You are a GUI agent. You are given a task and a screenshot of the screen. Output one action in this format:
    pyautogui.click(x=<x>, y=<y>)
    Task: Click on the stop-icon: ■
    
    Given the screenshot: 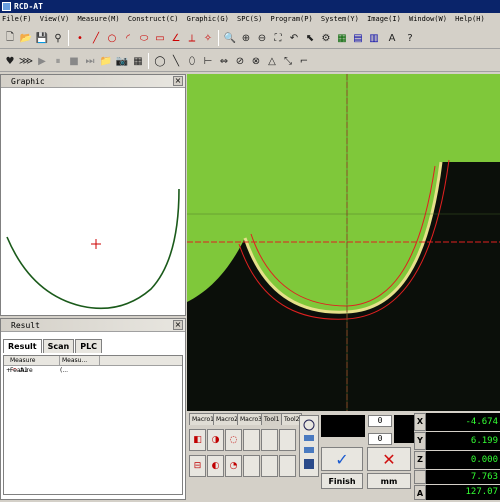 What is the action you would take?
    pyautogui.click(x=74, y=61)
    